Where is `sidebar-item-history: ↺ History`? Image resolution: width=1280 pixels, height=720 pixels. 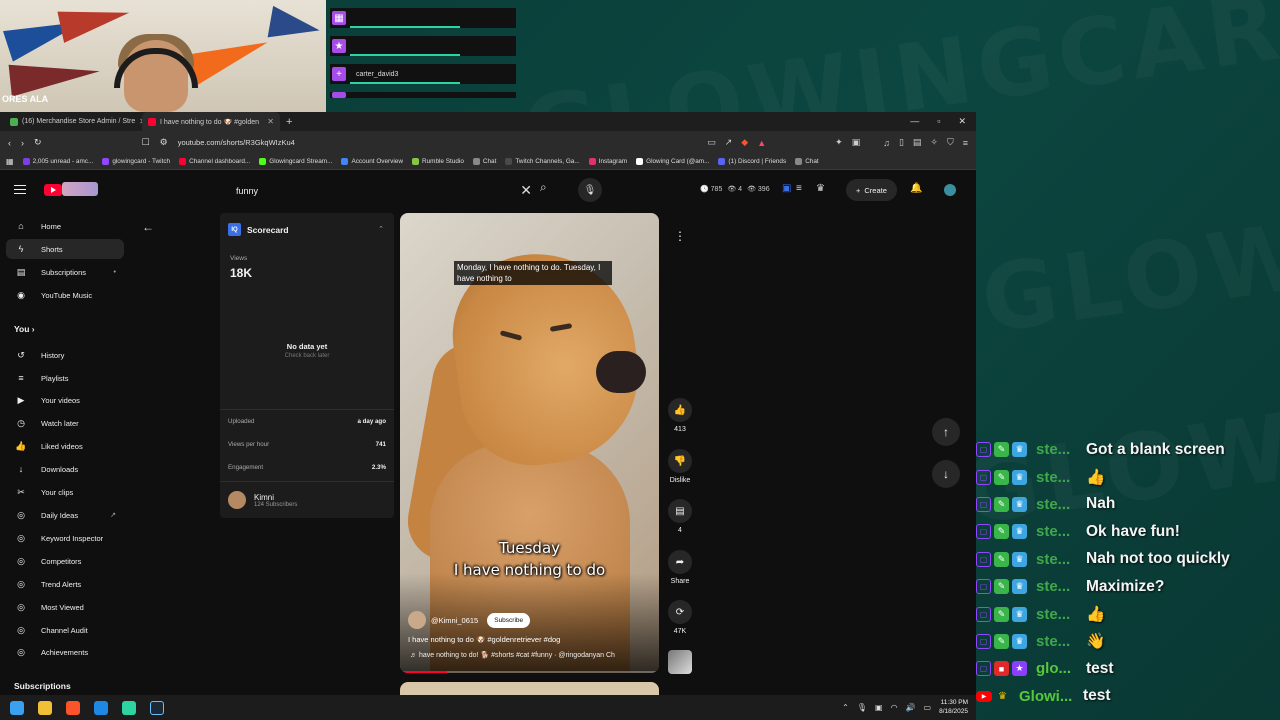
sidebar-item-history: ↺ History is located at coordinates (65, 355).